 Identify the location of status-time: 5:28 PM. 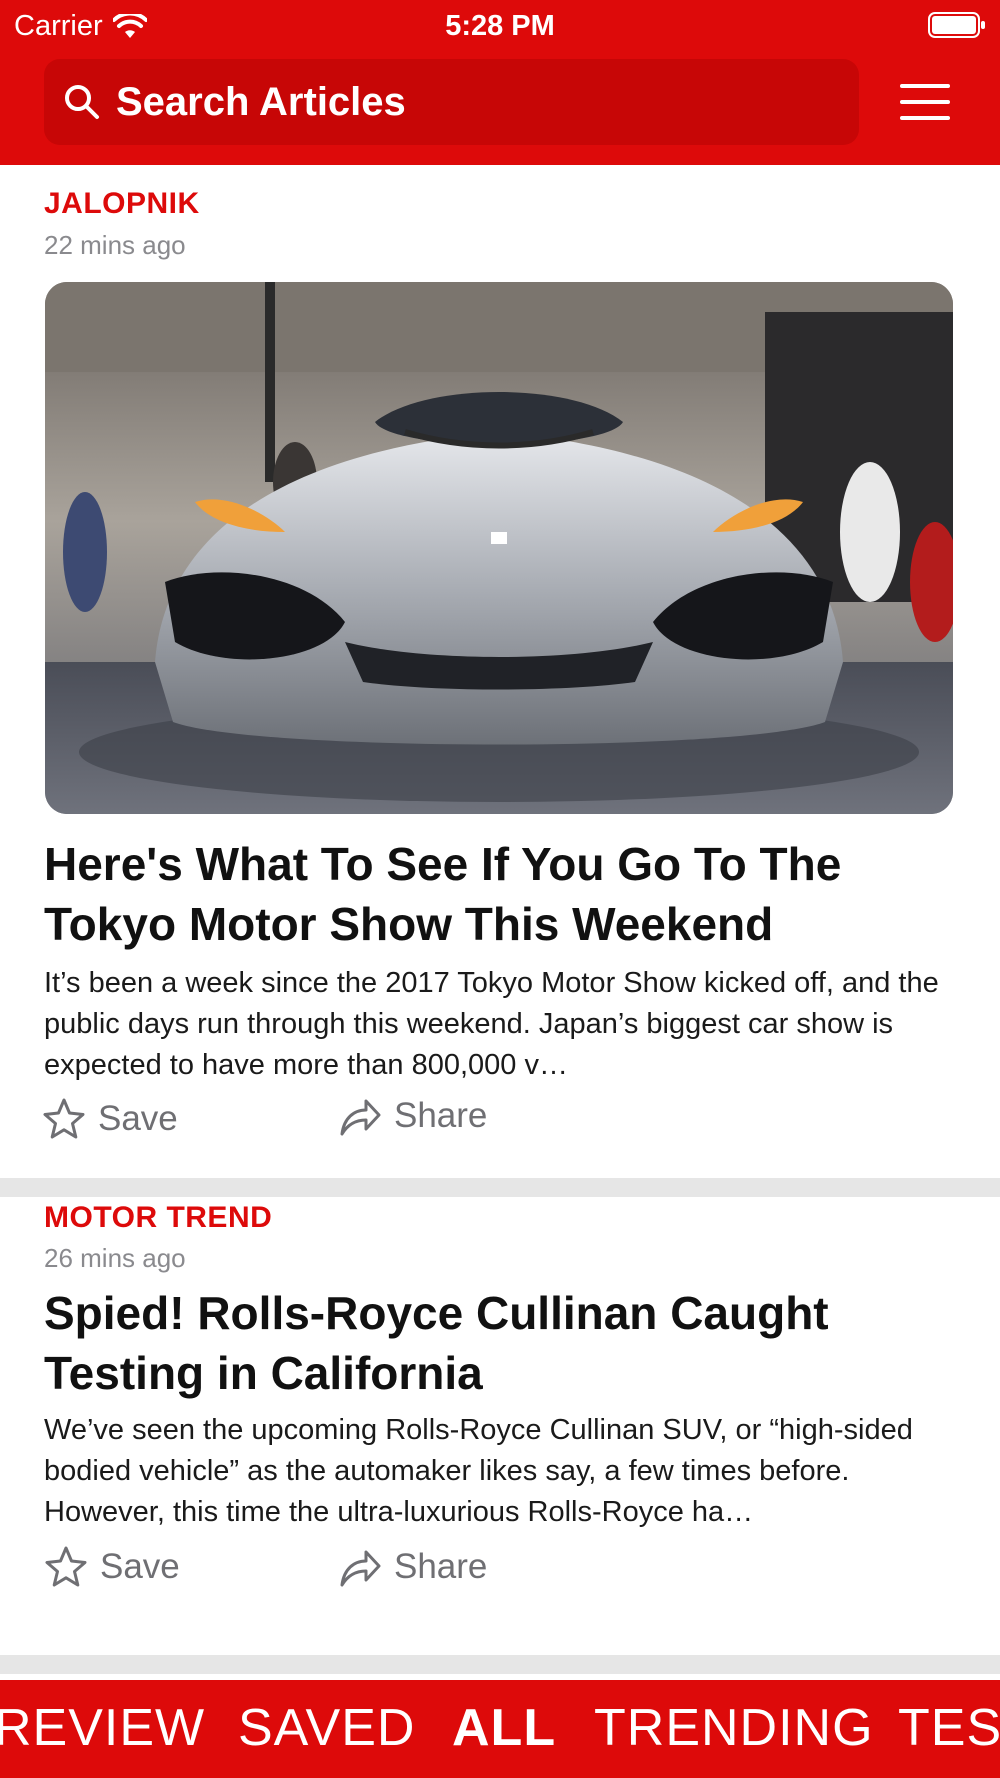
(500, 26).